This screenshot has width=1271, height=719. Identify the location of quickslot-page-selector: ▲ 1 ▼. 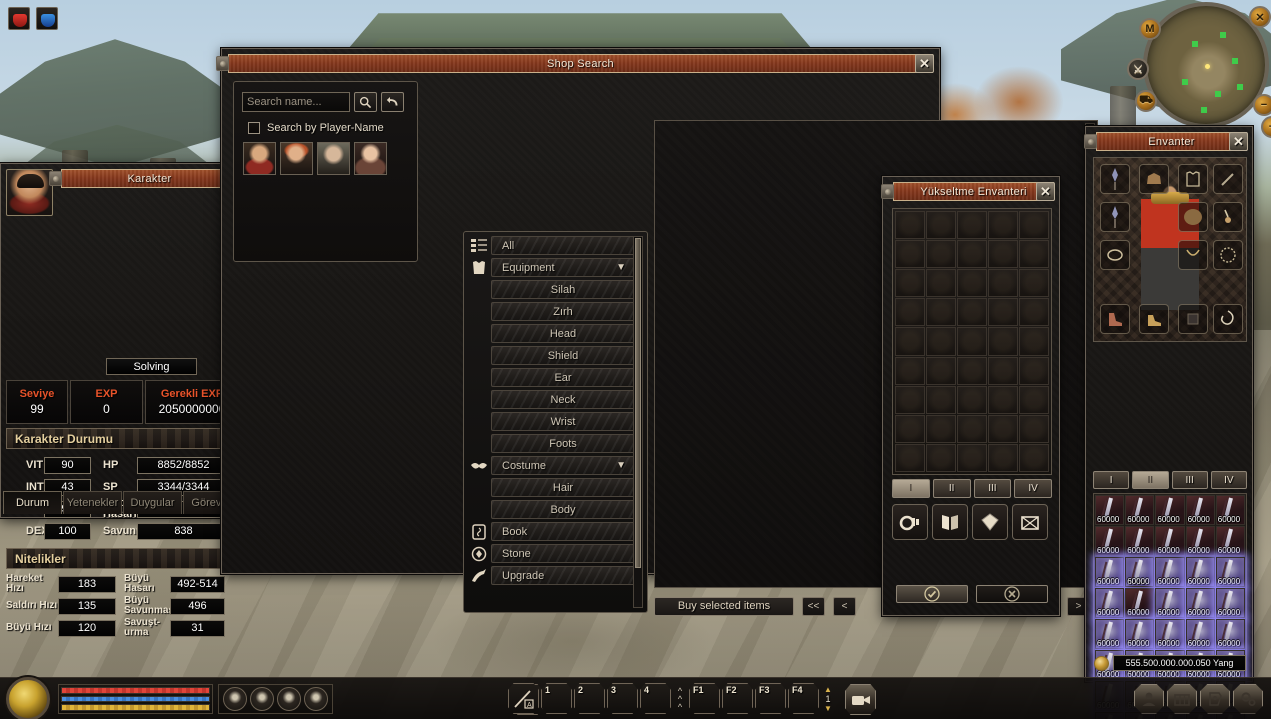
(828, 698).